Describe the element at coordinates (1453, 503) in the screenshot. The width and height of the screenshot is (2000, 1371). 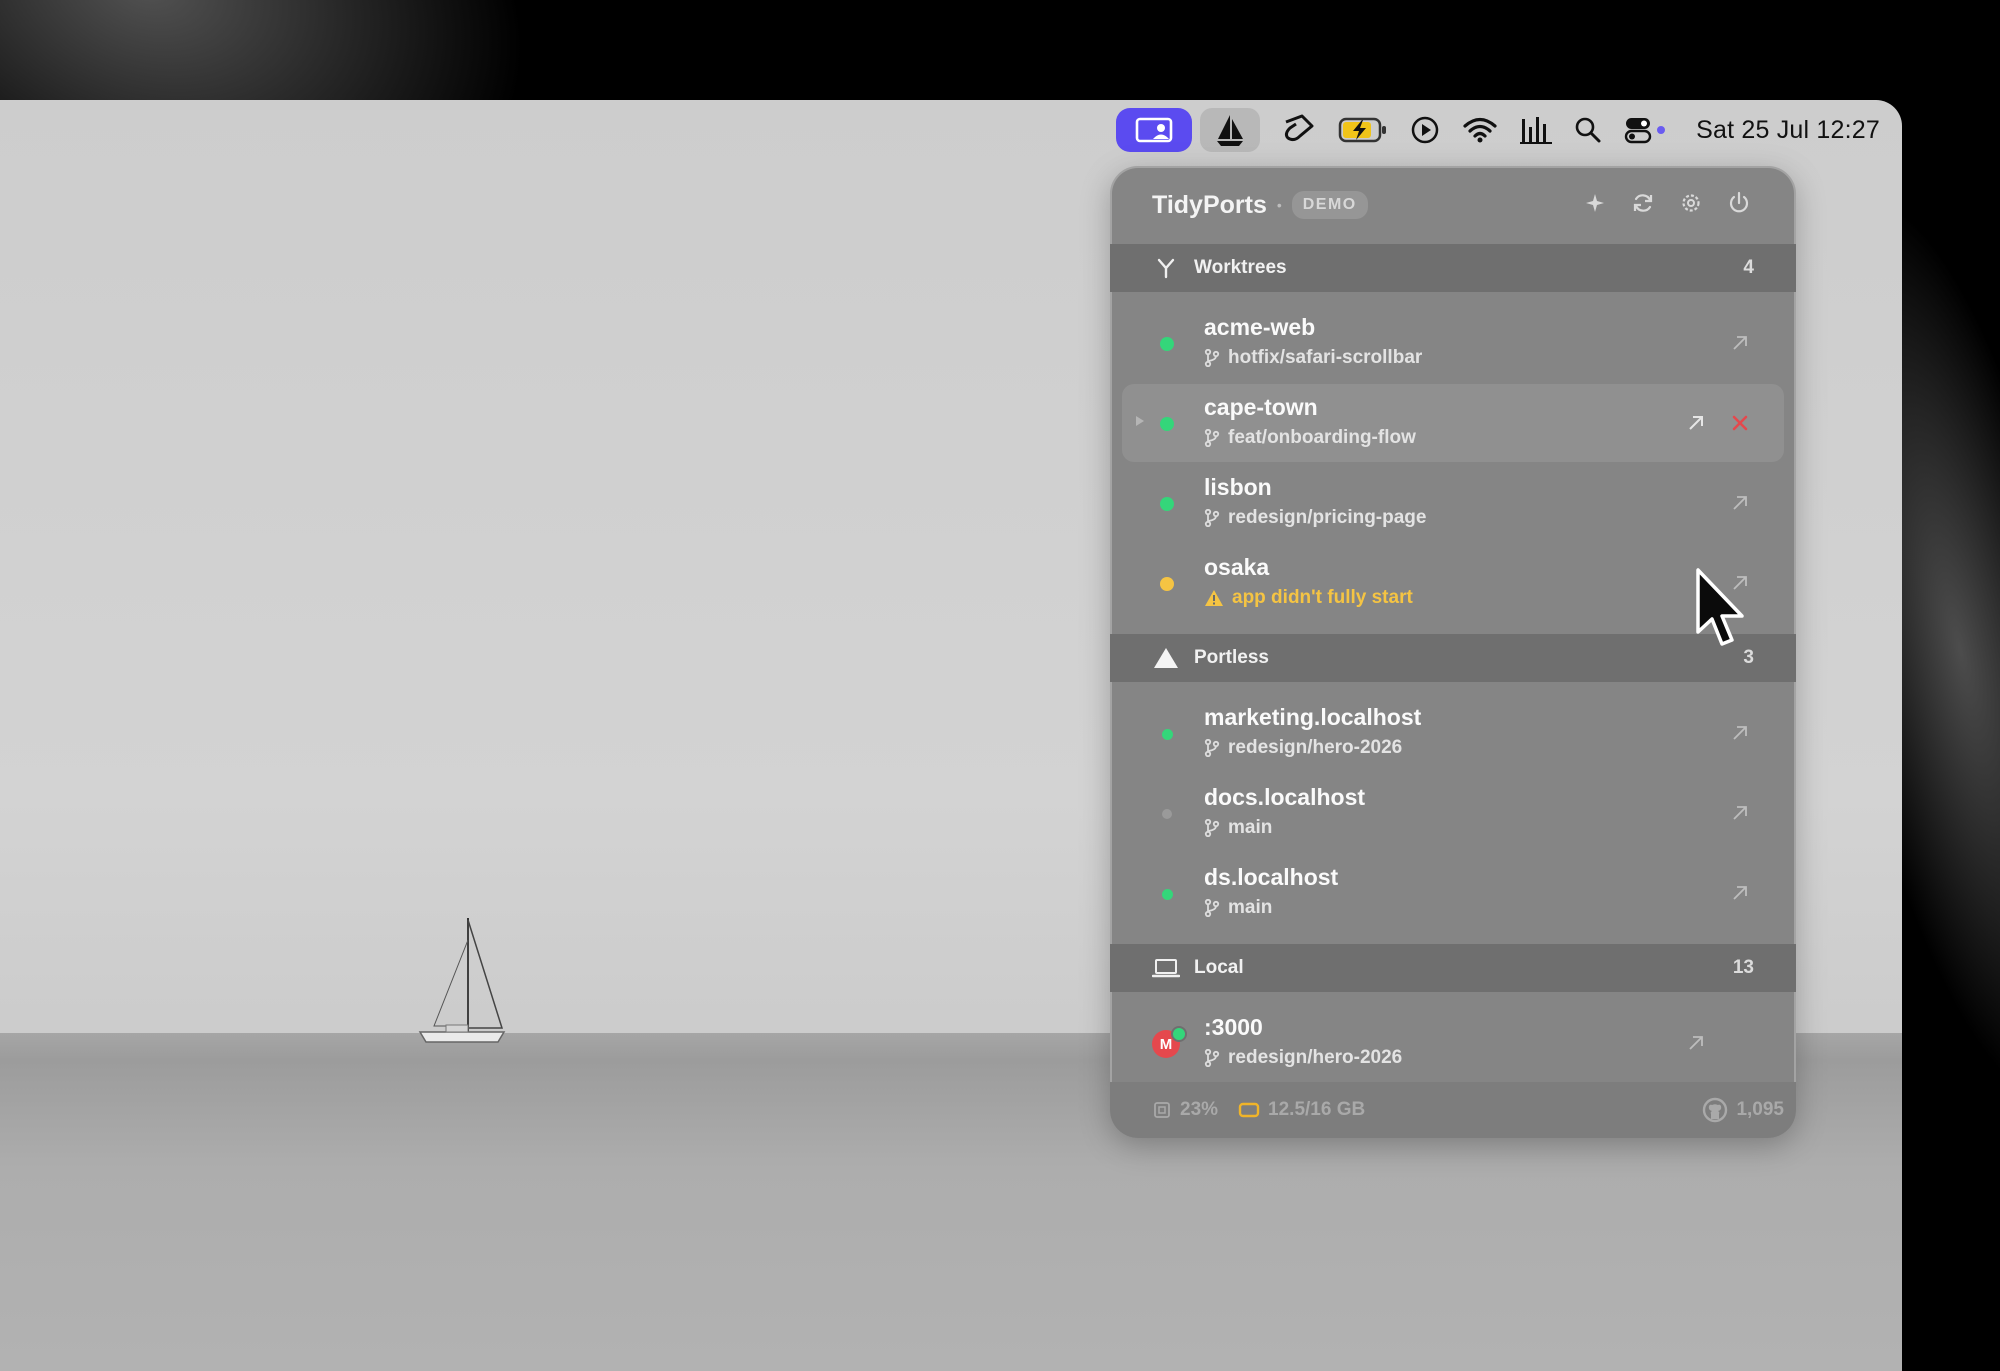
I see `worktree-row-lisbon: lisbon redesign/pricing-page` at that location.